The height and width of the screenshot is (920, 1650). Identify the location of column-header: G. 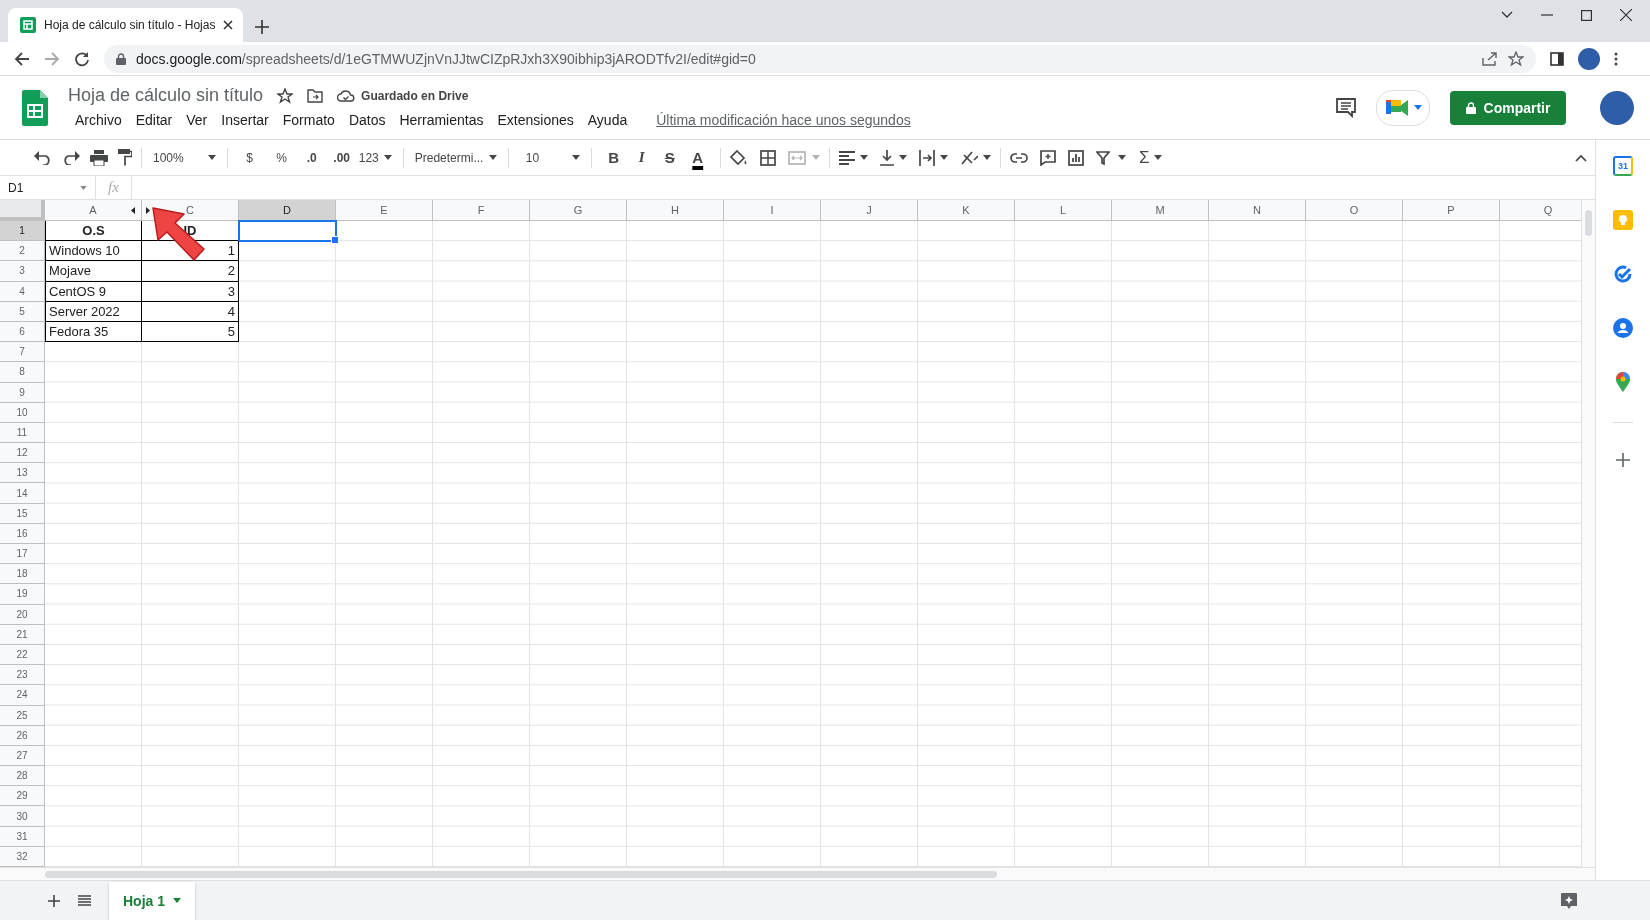
(578, 210).